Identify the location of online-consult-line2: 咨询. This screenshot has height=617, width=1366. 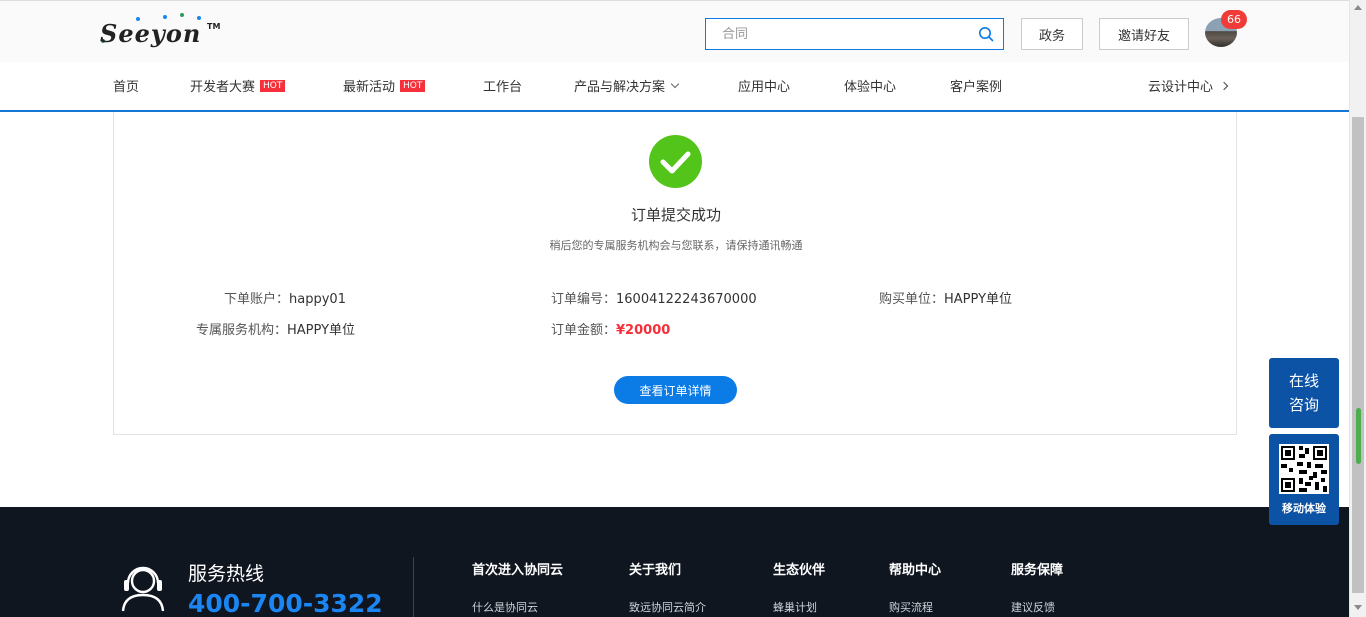
(1303, 405).